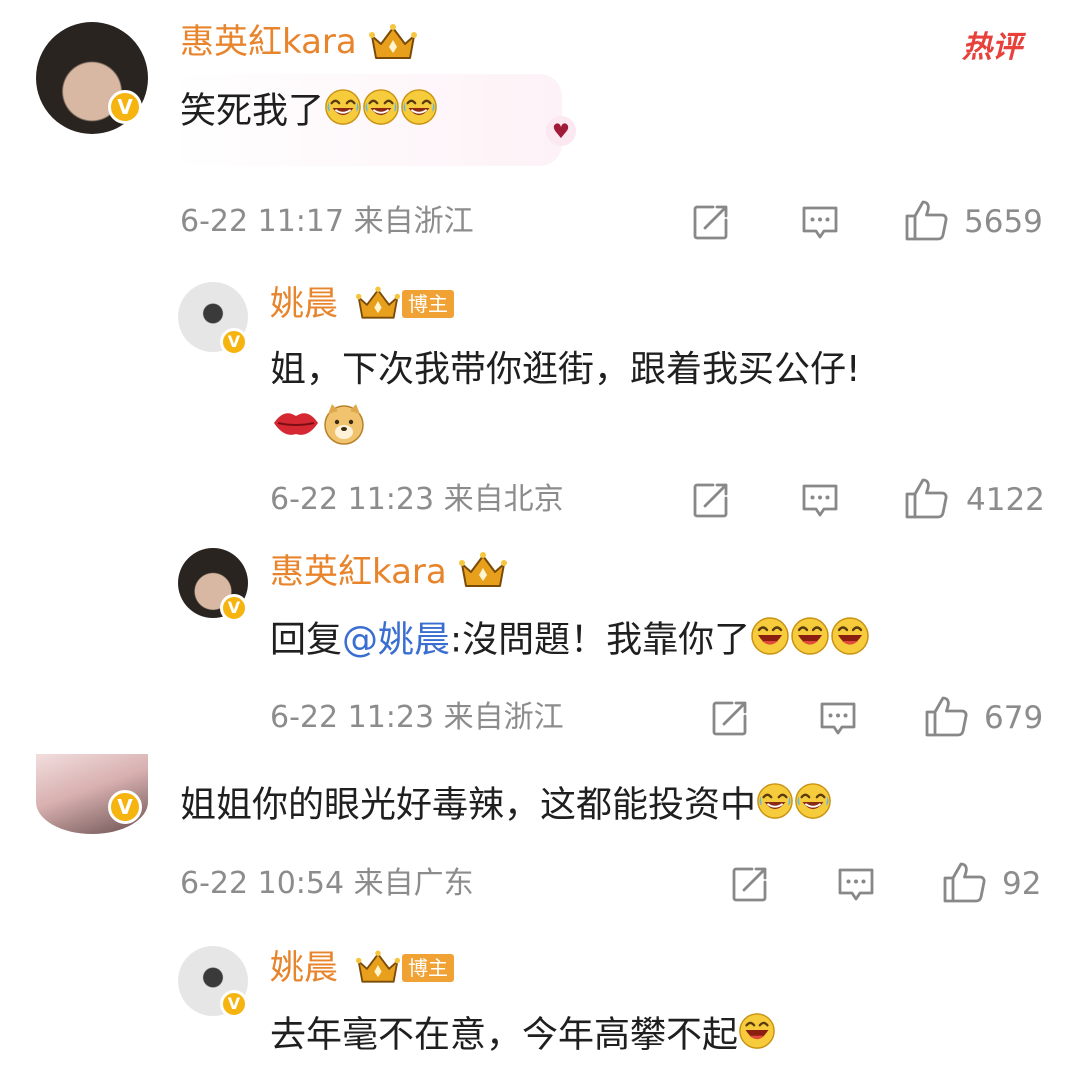 Image resolution: width=1080 pixels, height=1082 pixels. What do you see at coordinates (1005, 500) in the screenshot?
I see `like-count: 4122` at bounding box center [1005, 500].